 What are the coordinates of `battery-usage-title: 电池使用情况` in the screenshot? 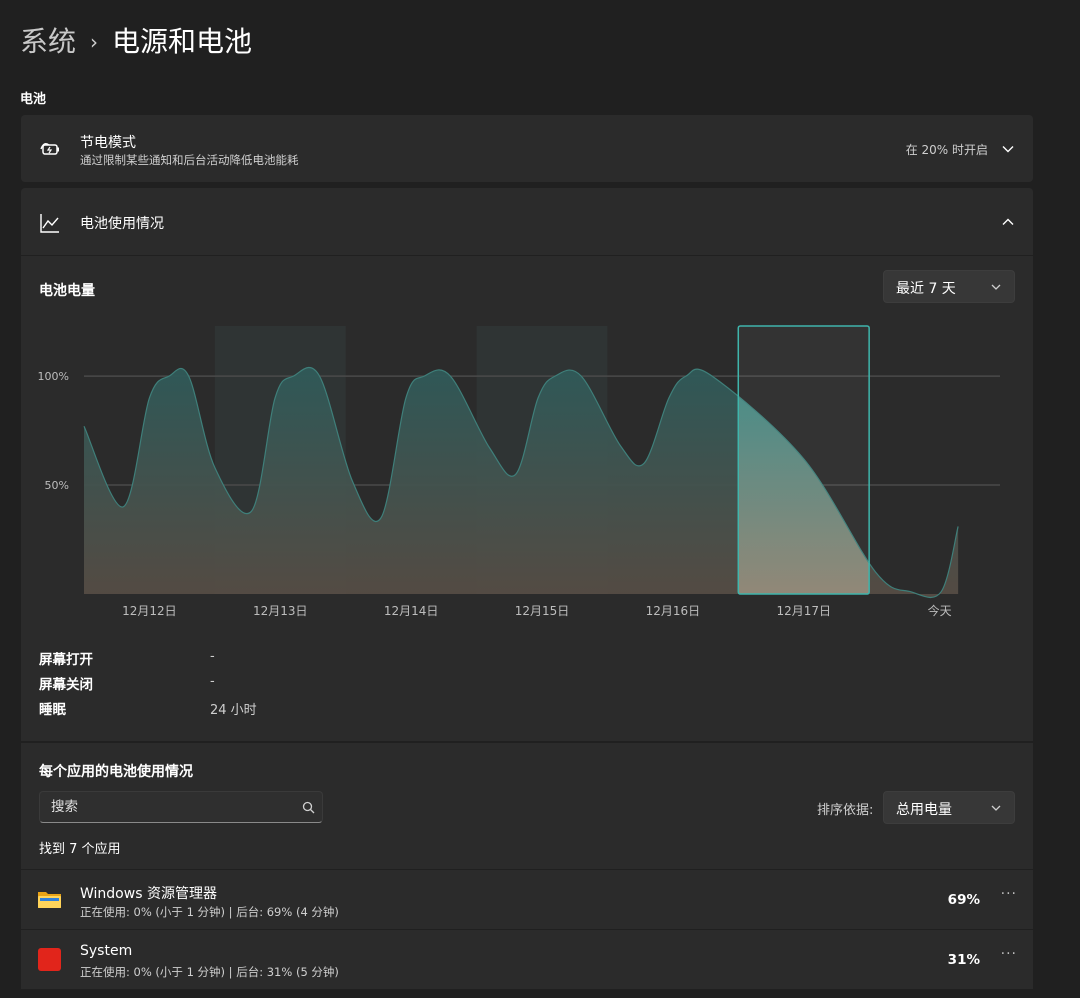 It's located at (122, 224).